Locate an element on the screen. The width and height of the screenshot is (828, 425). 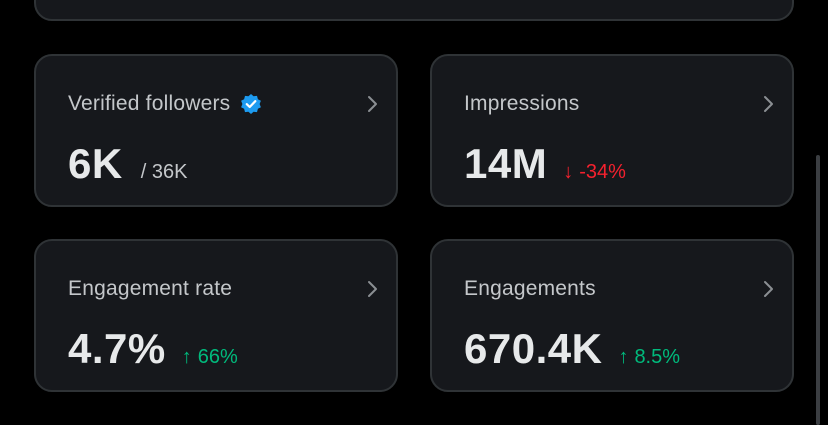
impressions-label: Impressions is located at coordinates (522, 103).